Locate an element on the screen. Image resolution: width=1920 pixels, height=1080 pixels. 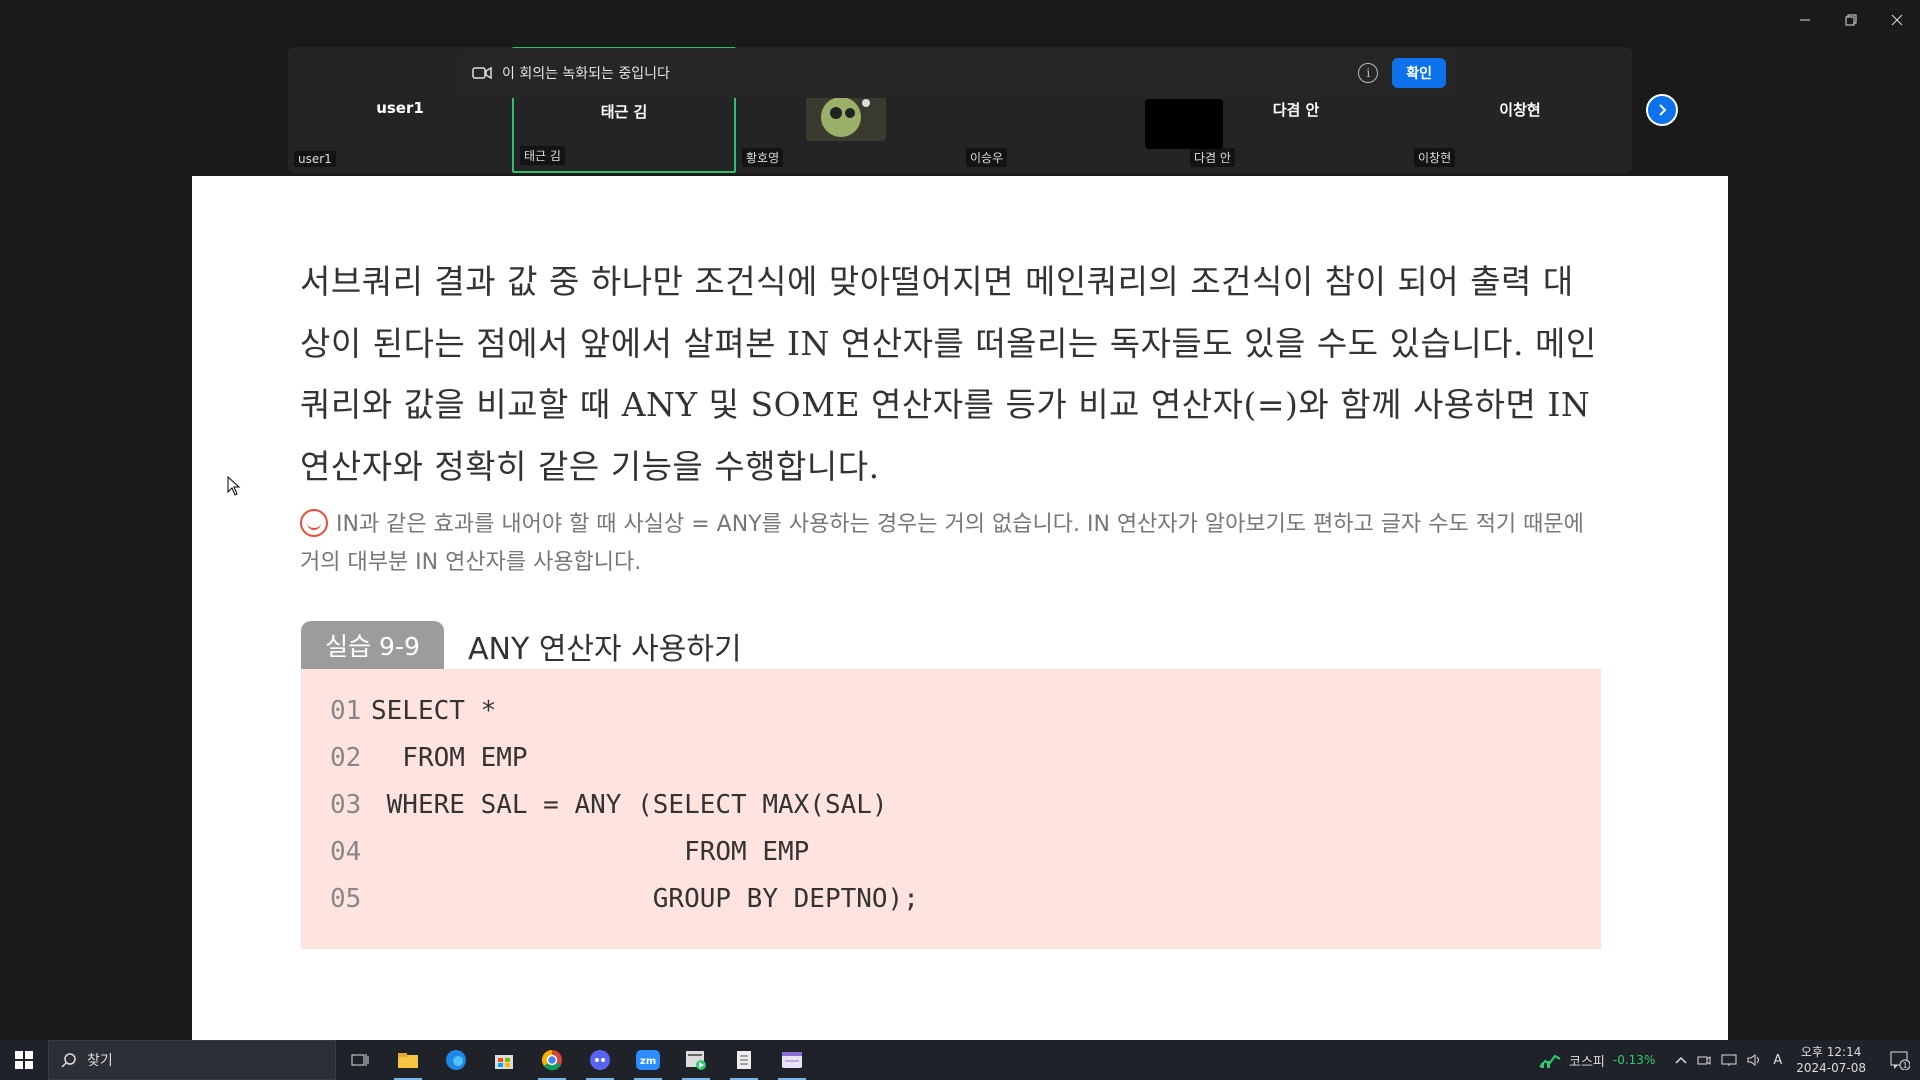
stock-widget: 코스피 -0.13% is located at coordinates (1597, 1060).